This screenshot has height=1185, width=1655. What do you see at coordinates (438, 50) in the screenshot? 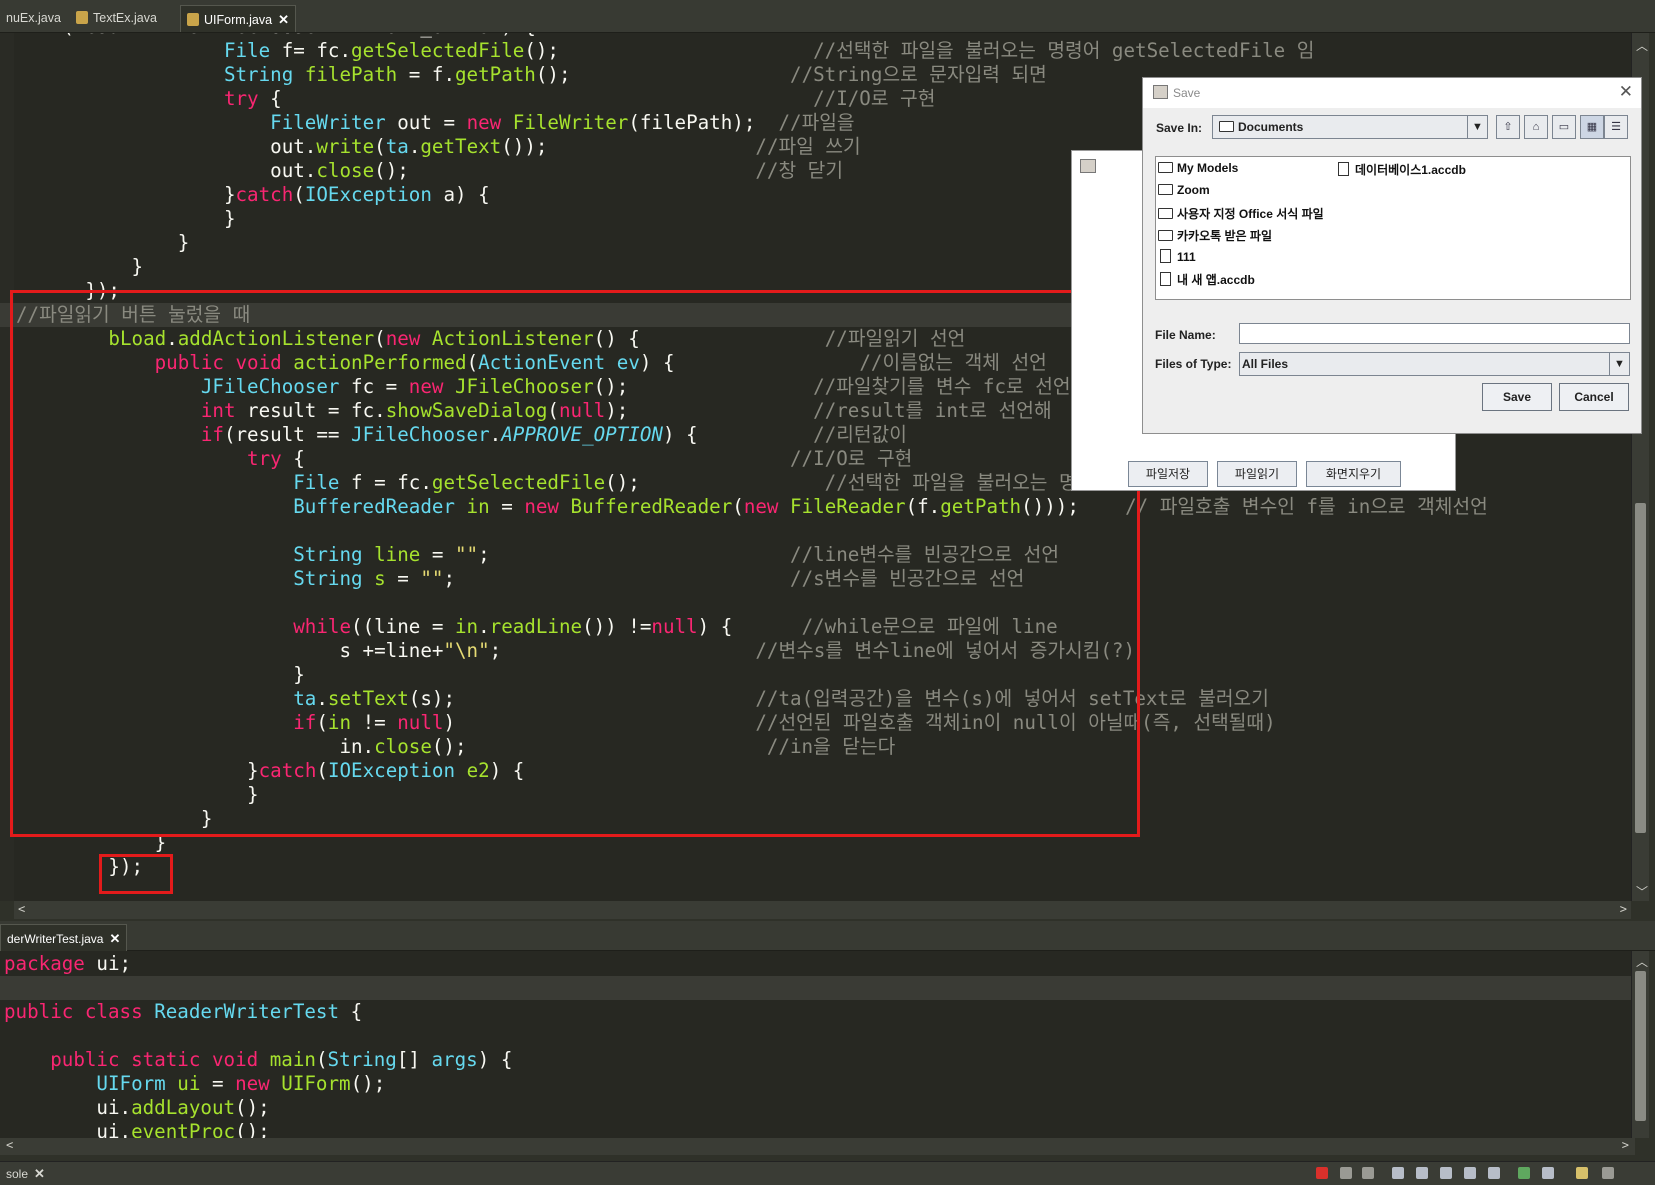
I see `code-token: getSelectedFile` at bounding box center [438, 50].